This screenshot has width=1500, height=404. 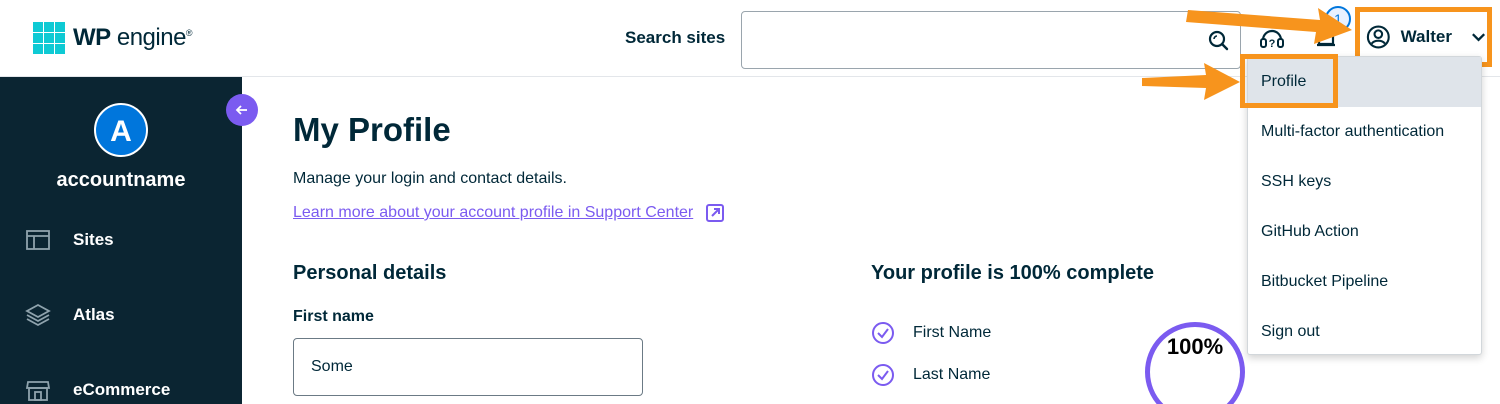 What do you see at coordinates (1364, 282) in the screenshot?
I see `menu-item-bitbucket-pipeline: Bitbucket Pipeline` at bounding box center [1364, 282].